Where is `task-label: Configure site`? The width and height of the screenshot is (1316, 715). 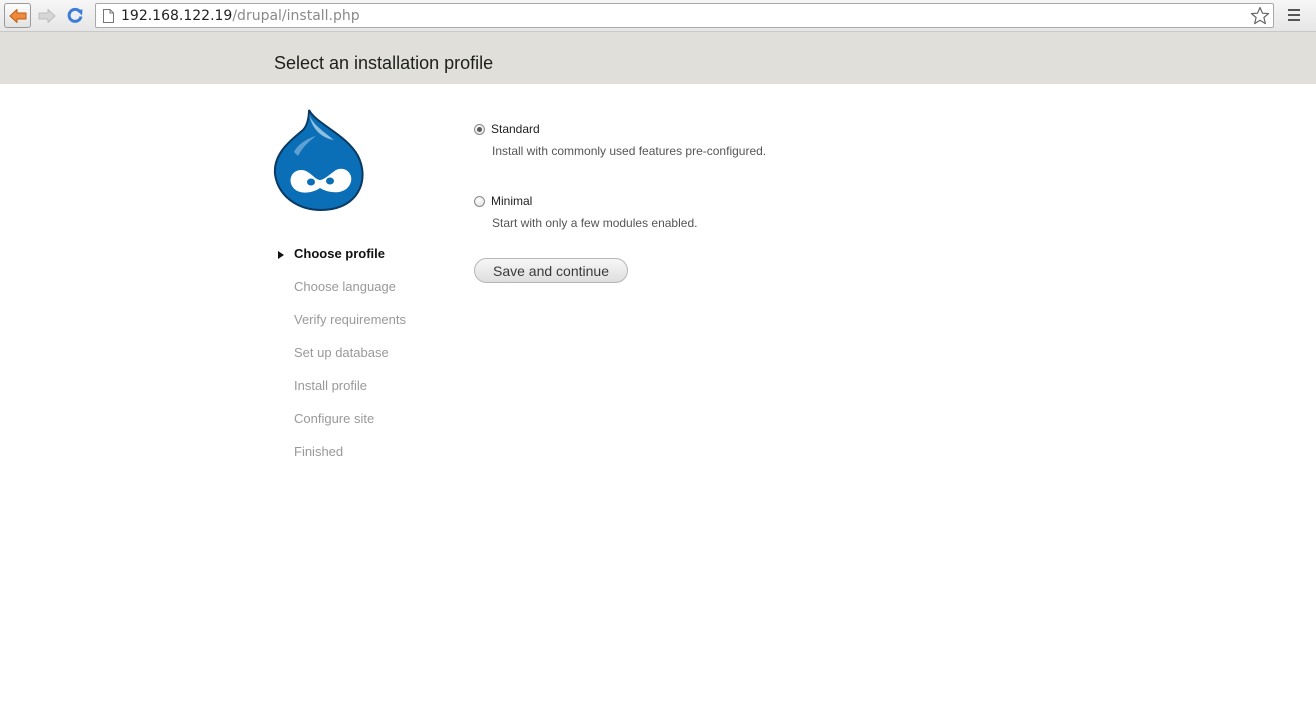
task-label: Configure site is located at coordinates (334, 418).